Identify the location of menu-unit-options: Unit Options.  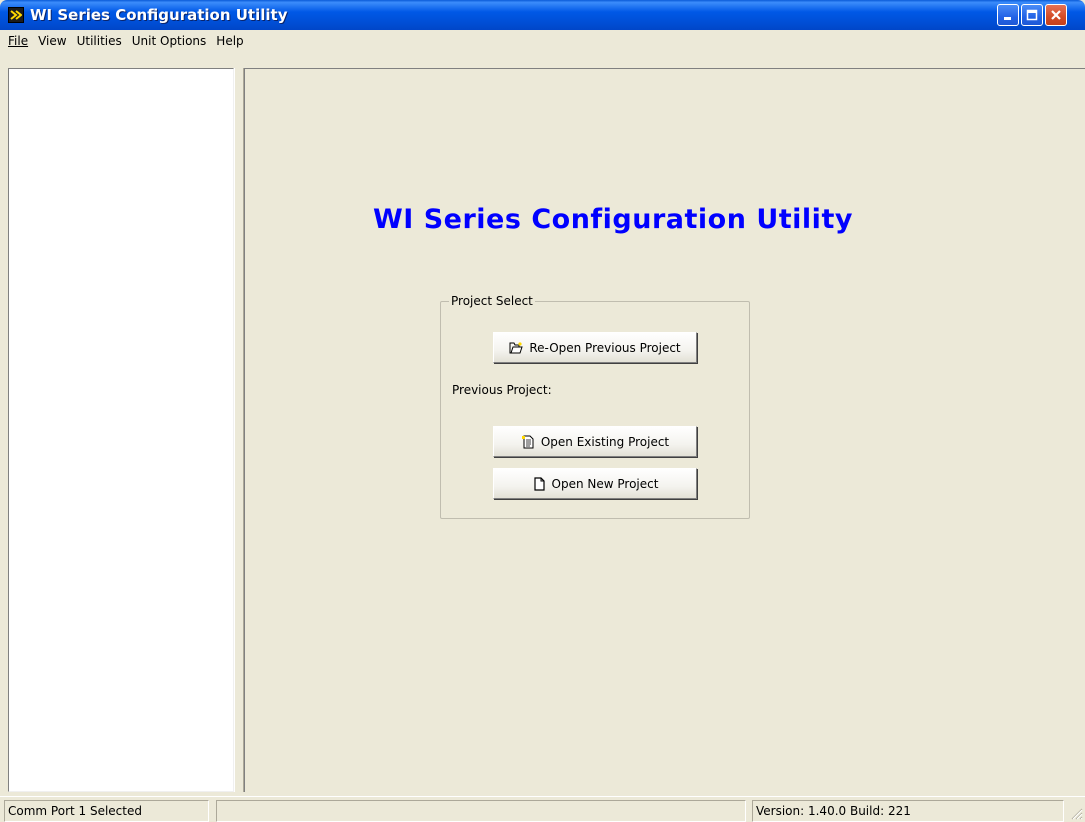
(169, 41).